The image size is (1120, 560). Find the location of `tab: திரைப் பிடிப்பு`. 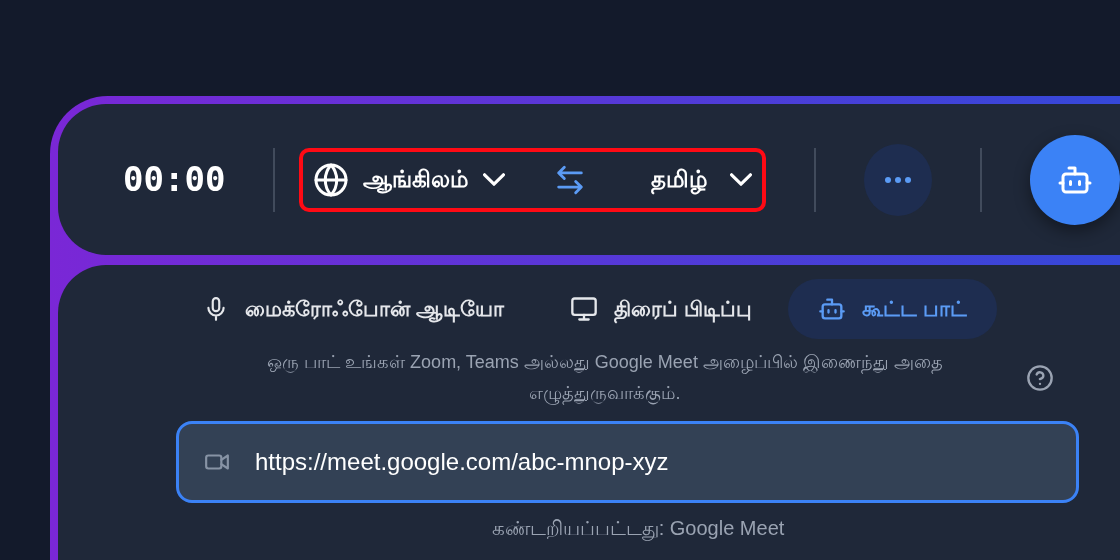

tab: திரைப் பிடிப்பு is located at coordinates (660, 309).